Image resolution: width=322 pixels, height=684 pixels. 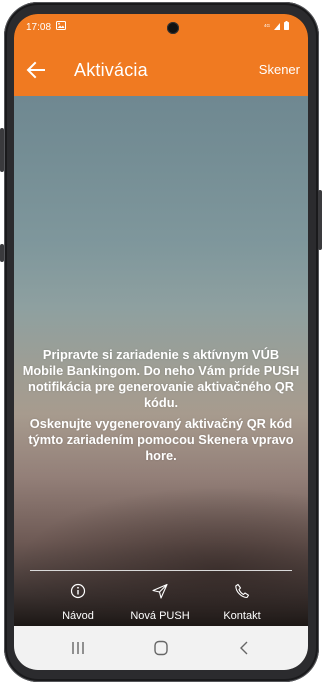 What do you see at coordinates (161, 25) in the screenshot?
I see `status-bar: 17:08 4G` at bounding box center [161, 25].